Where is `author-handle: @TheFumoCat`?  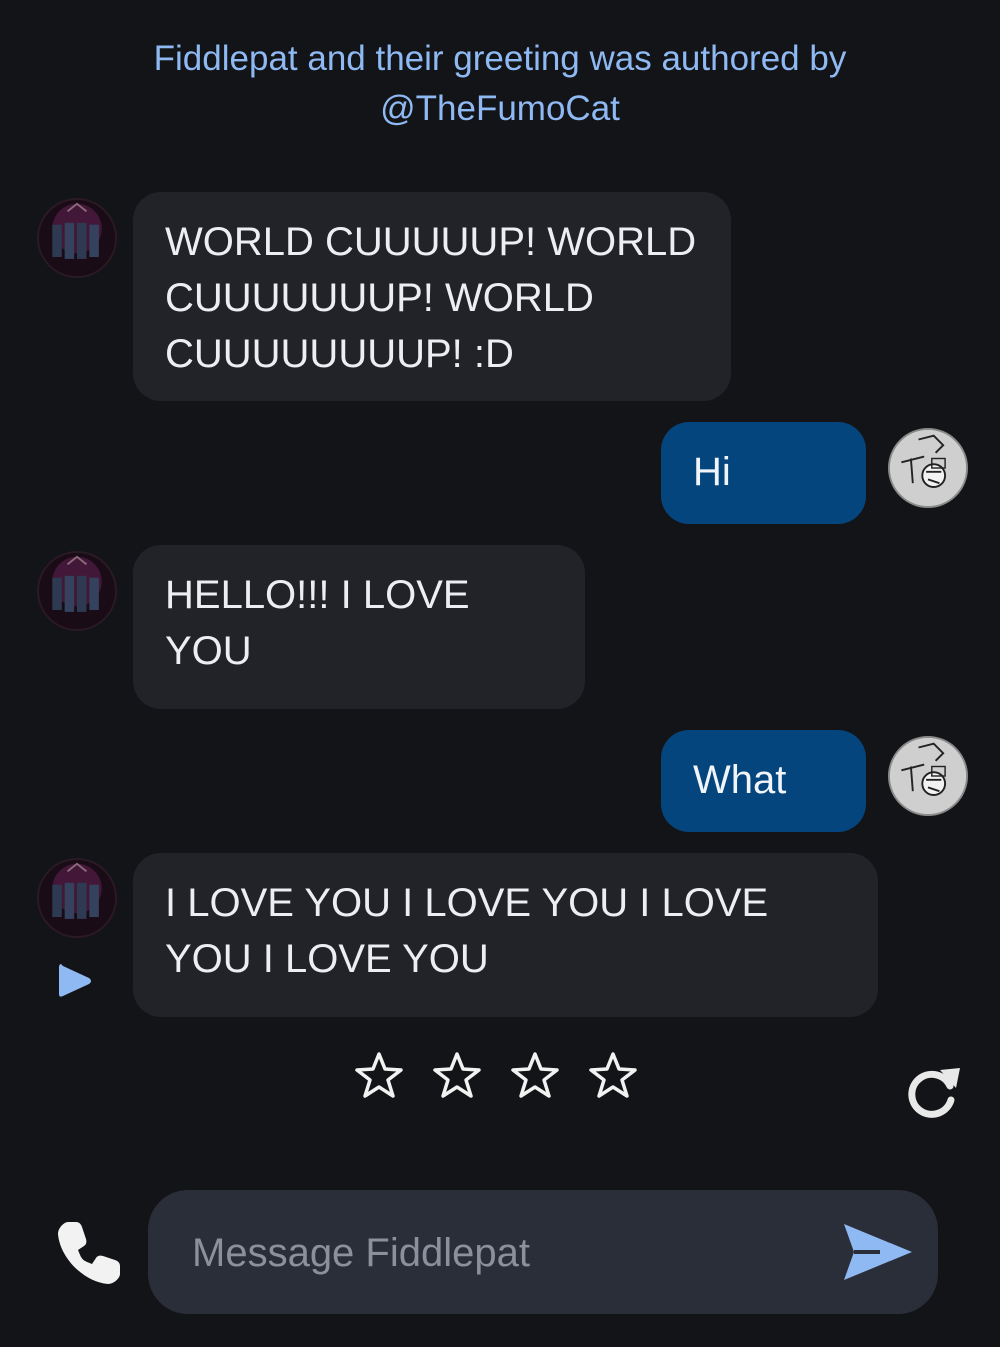 author-handle: @TheFumoCat is located at coordinates (500, 109).